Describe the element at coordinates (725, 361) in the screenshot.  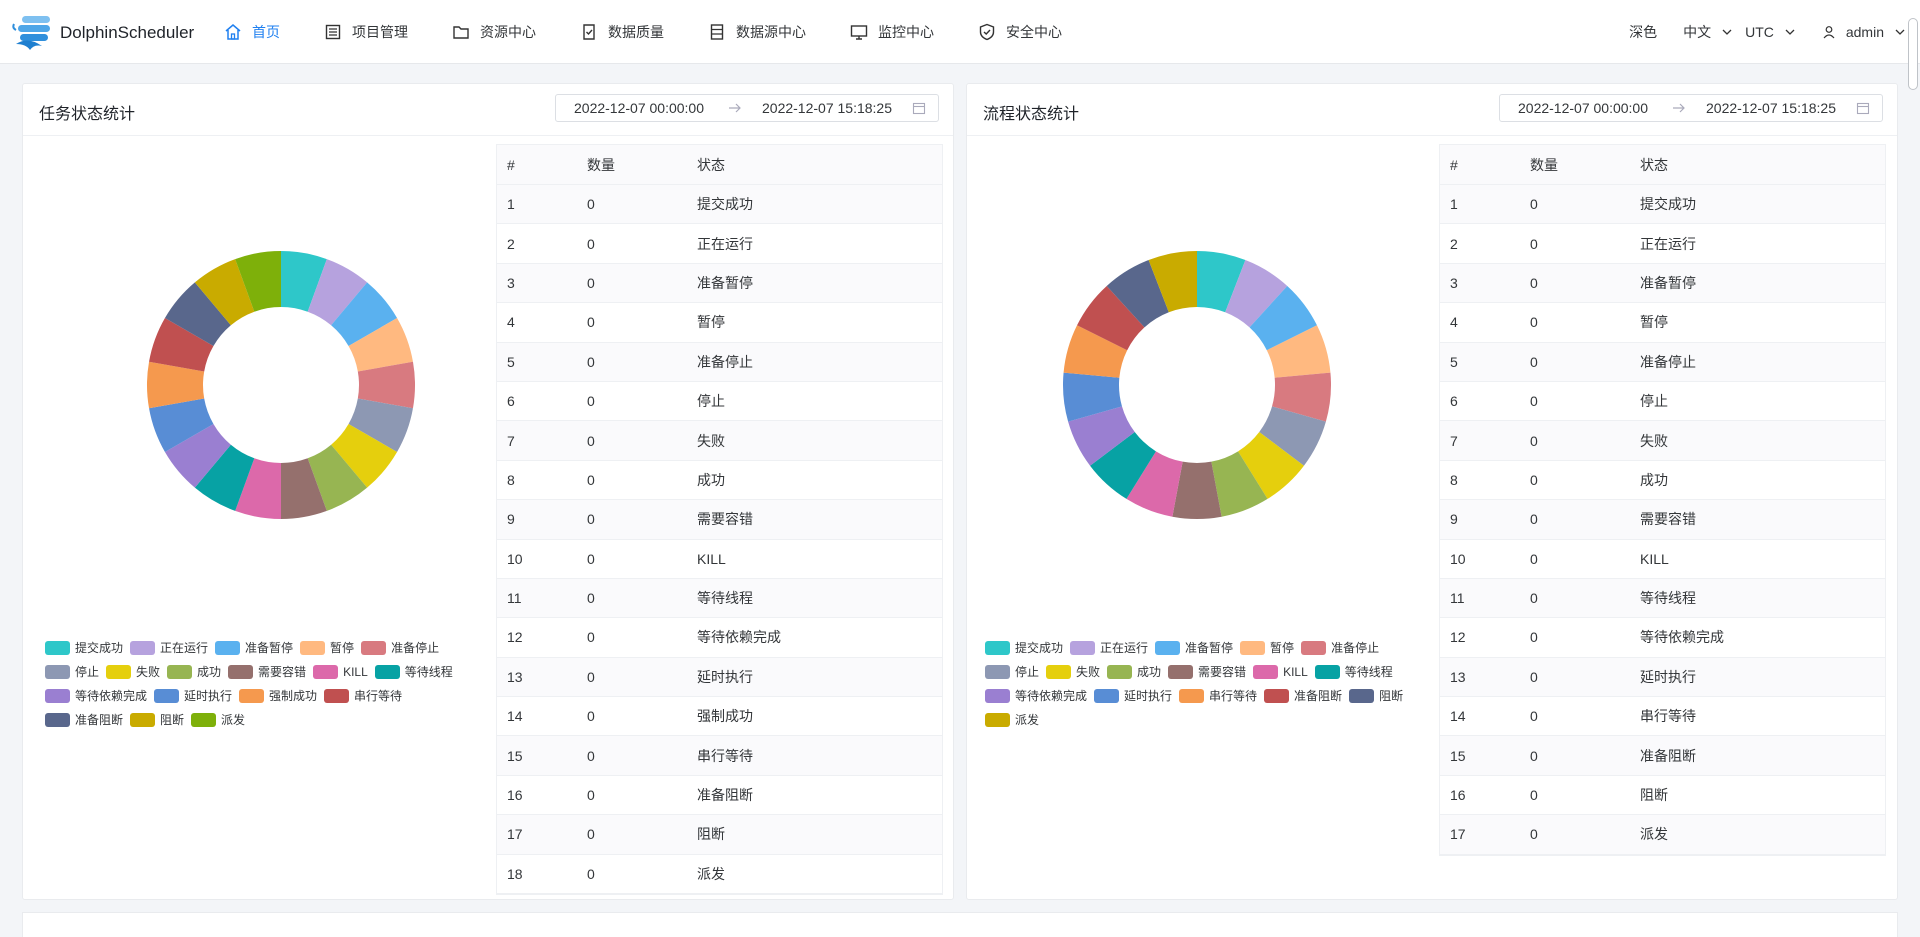
I see `table-cell: 准备停止` at that location.